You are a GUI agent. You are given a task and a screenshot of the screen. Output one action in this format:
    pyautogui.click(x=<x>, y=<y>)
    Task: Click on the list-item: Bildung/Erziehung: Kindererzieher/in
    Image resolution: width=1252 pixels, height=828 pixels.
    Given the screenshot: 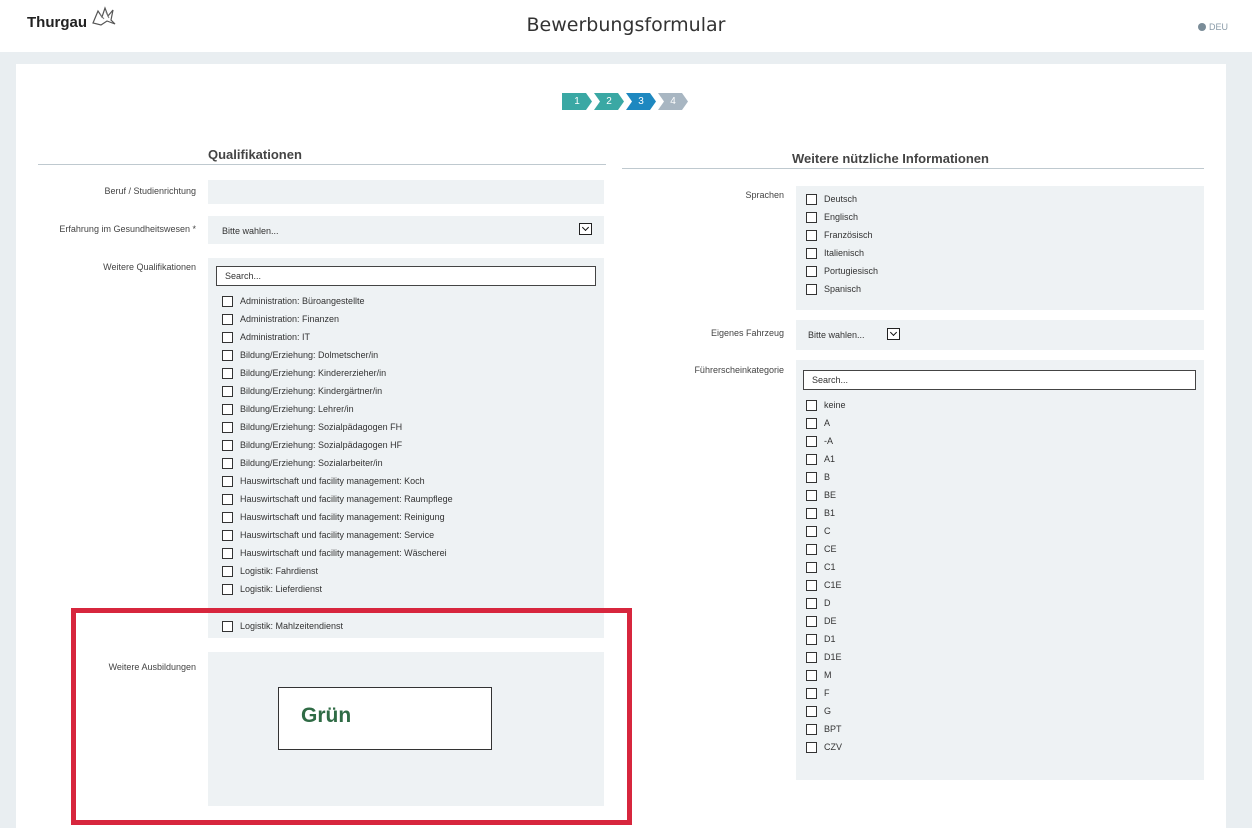 What is the action you would take?
    pyautogui.click(x=412, y=373)
    